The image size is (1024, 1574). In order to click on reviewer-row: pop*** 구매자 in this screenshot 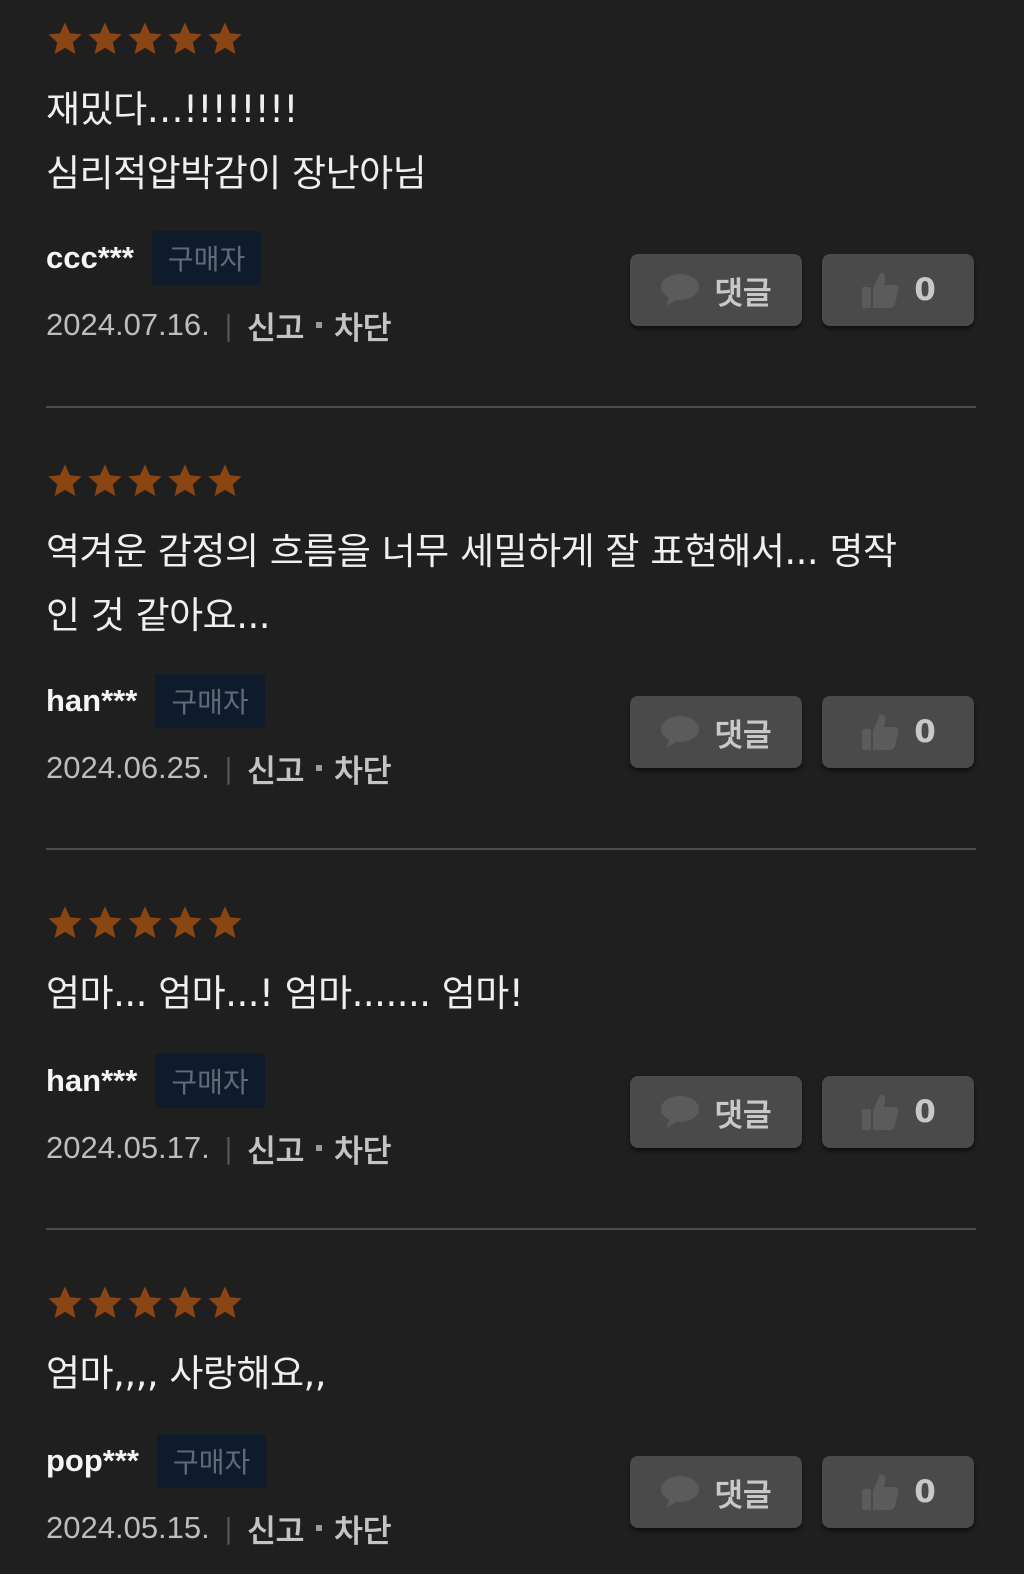, I will do `click(156, 1461)`.